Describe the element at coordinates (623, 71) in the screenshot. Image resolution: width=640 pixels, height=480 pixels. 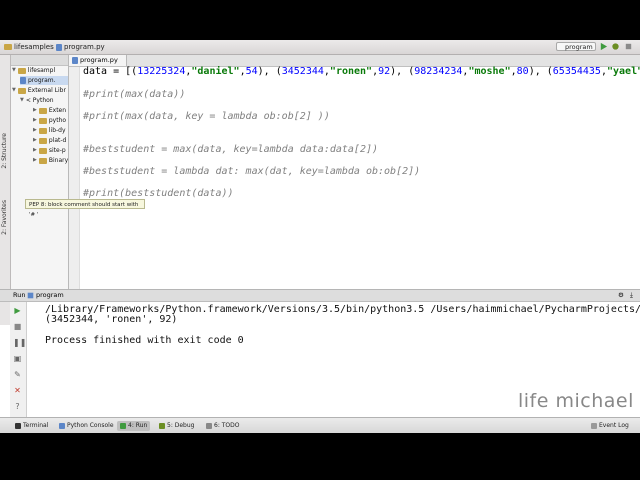
I see `code-string: "yael"` at that location.